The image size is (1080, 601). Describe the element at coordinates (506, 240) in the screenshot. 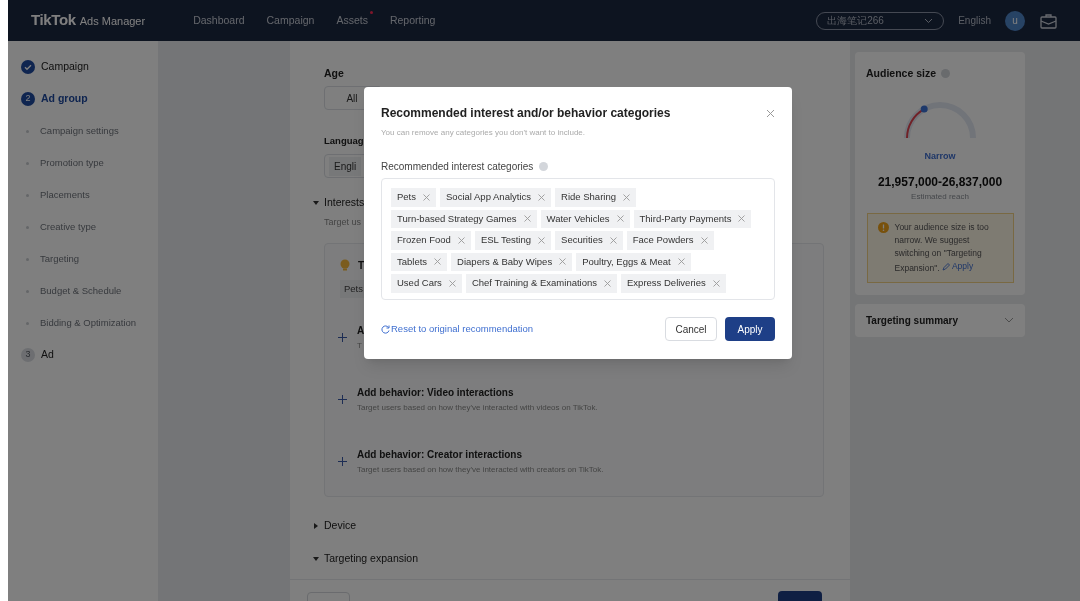

I see `tag-label: ESL Testing` at that location.